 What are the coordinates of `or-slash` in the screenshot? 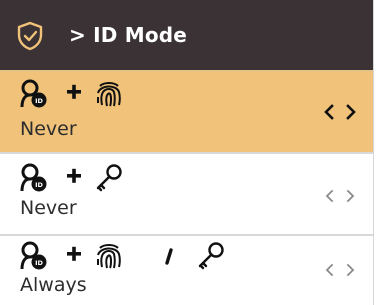 It's located at (169, 256).